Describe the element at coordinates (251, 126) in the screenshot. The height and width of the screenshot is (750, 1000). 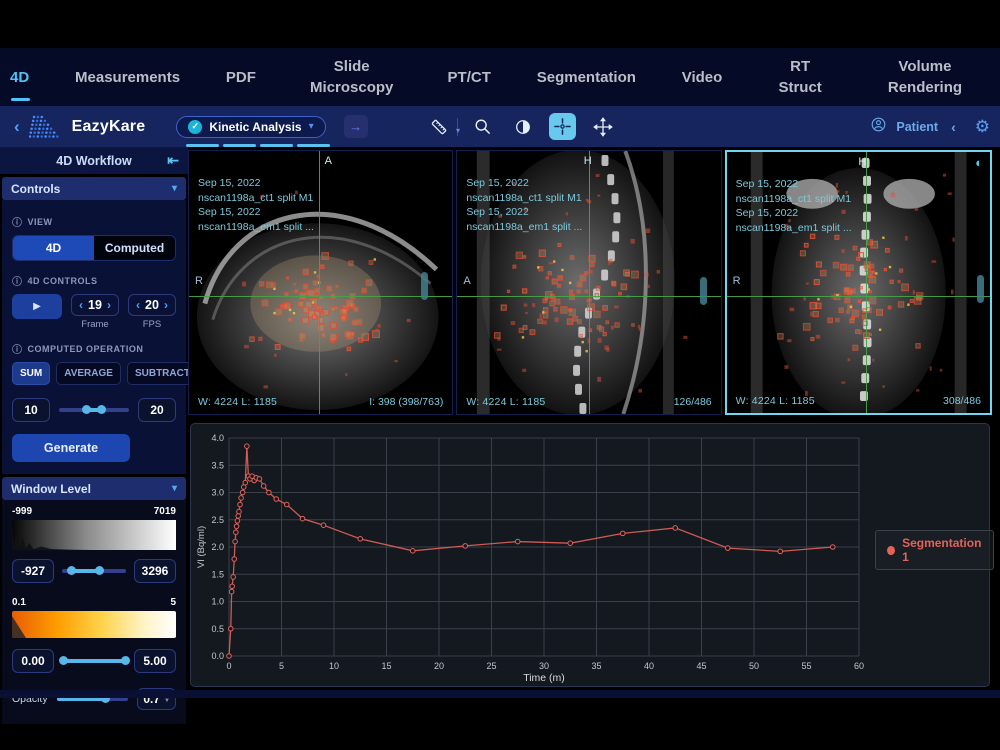
I see `workflow-select: ✓ Kinetic Analysis ▾` at that location.